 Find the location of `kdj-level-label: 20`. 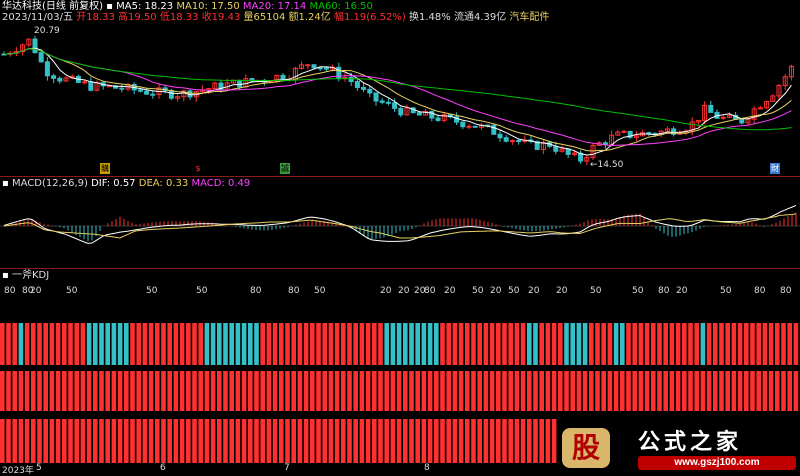

kdj-level-label: 20 is located at coordinates (534, 291).